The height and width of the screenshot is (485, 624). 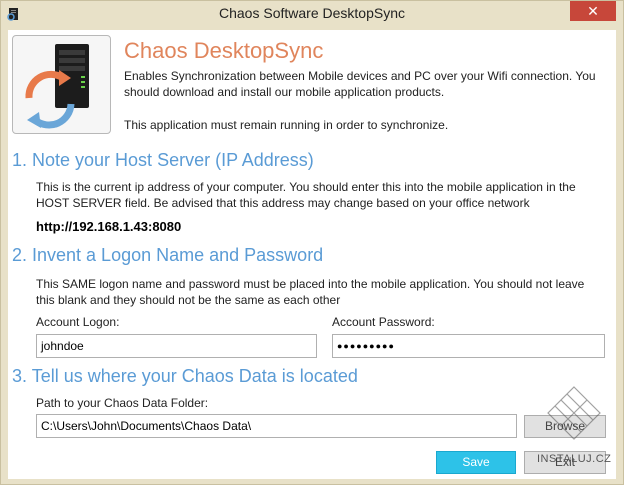 What do you see at coordinates (168, 255) in the screenshot?
I see `section2-heading: 2. Invent a Logon Name and Password` at bounding box center [168, 255].